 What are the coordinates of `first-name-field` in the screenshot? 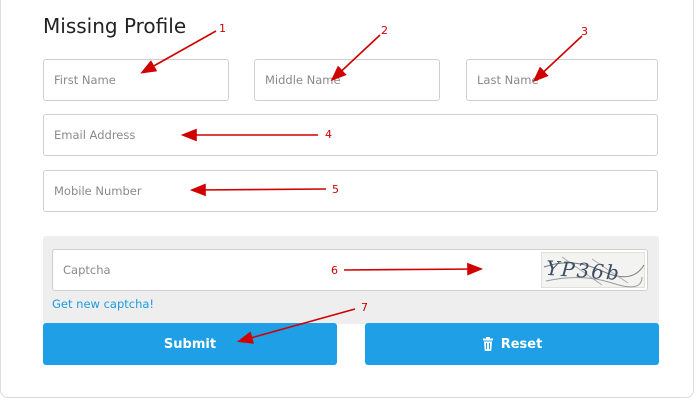 It's located at (136, 80).